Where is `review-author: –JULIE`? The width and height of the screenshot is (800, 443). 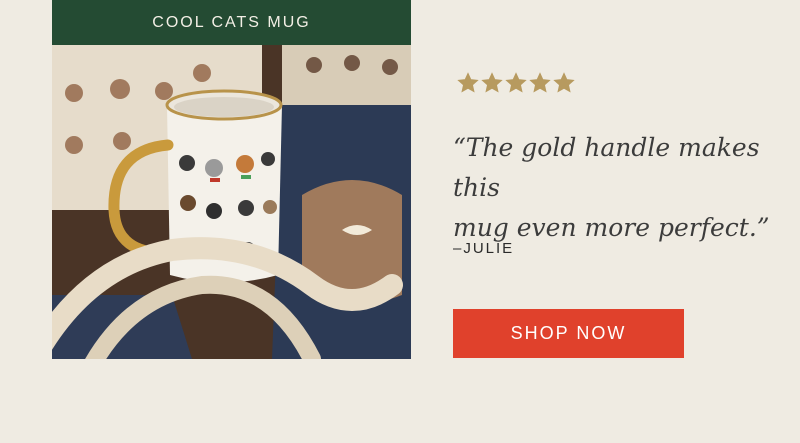 review-author: –JULIE is located at coordinates (484, 248).